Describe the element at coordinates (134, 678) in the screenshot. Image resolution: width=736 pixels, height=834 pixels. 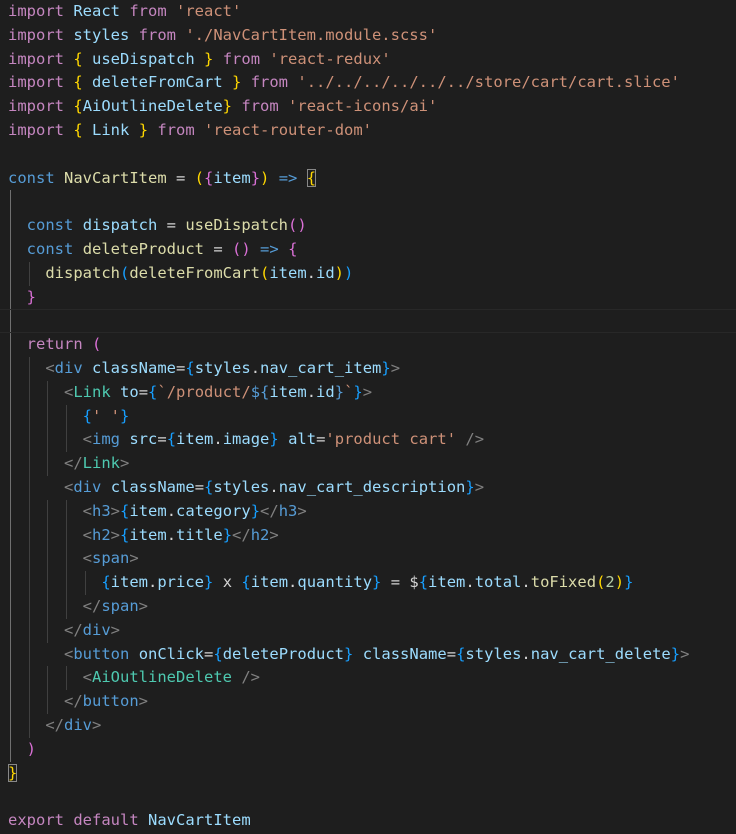
I see `code-text: <AiOutlineDelete />` at that location.